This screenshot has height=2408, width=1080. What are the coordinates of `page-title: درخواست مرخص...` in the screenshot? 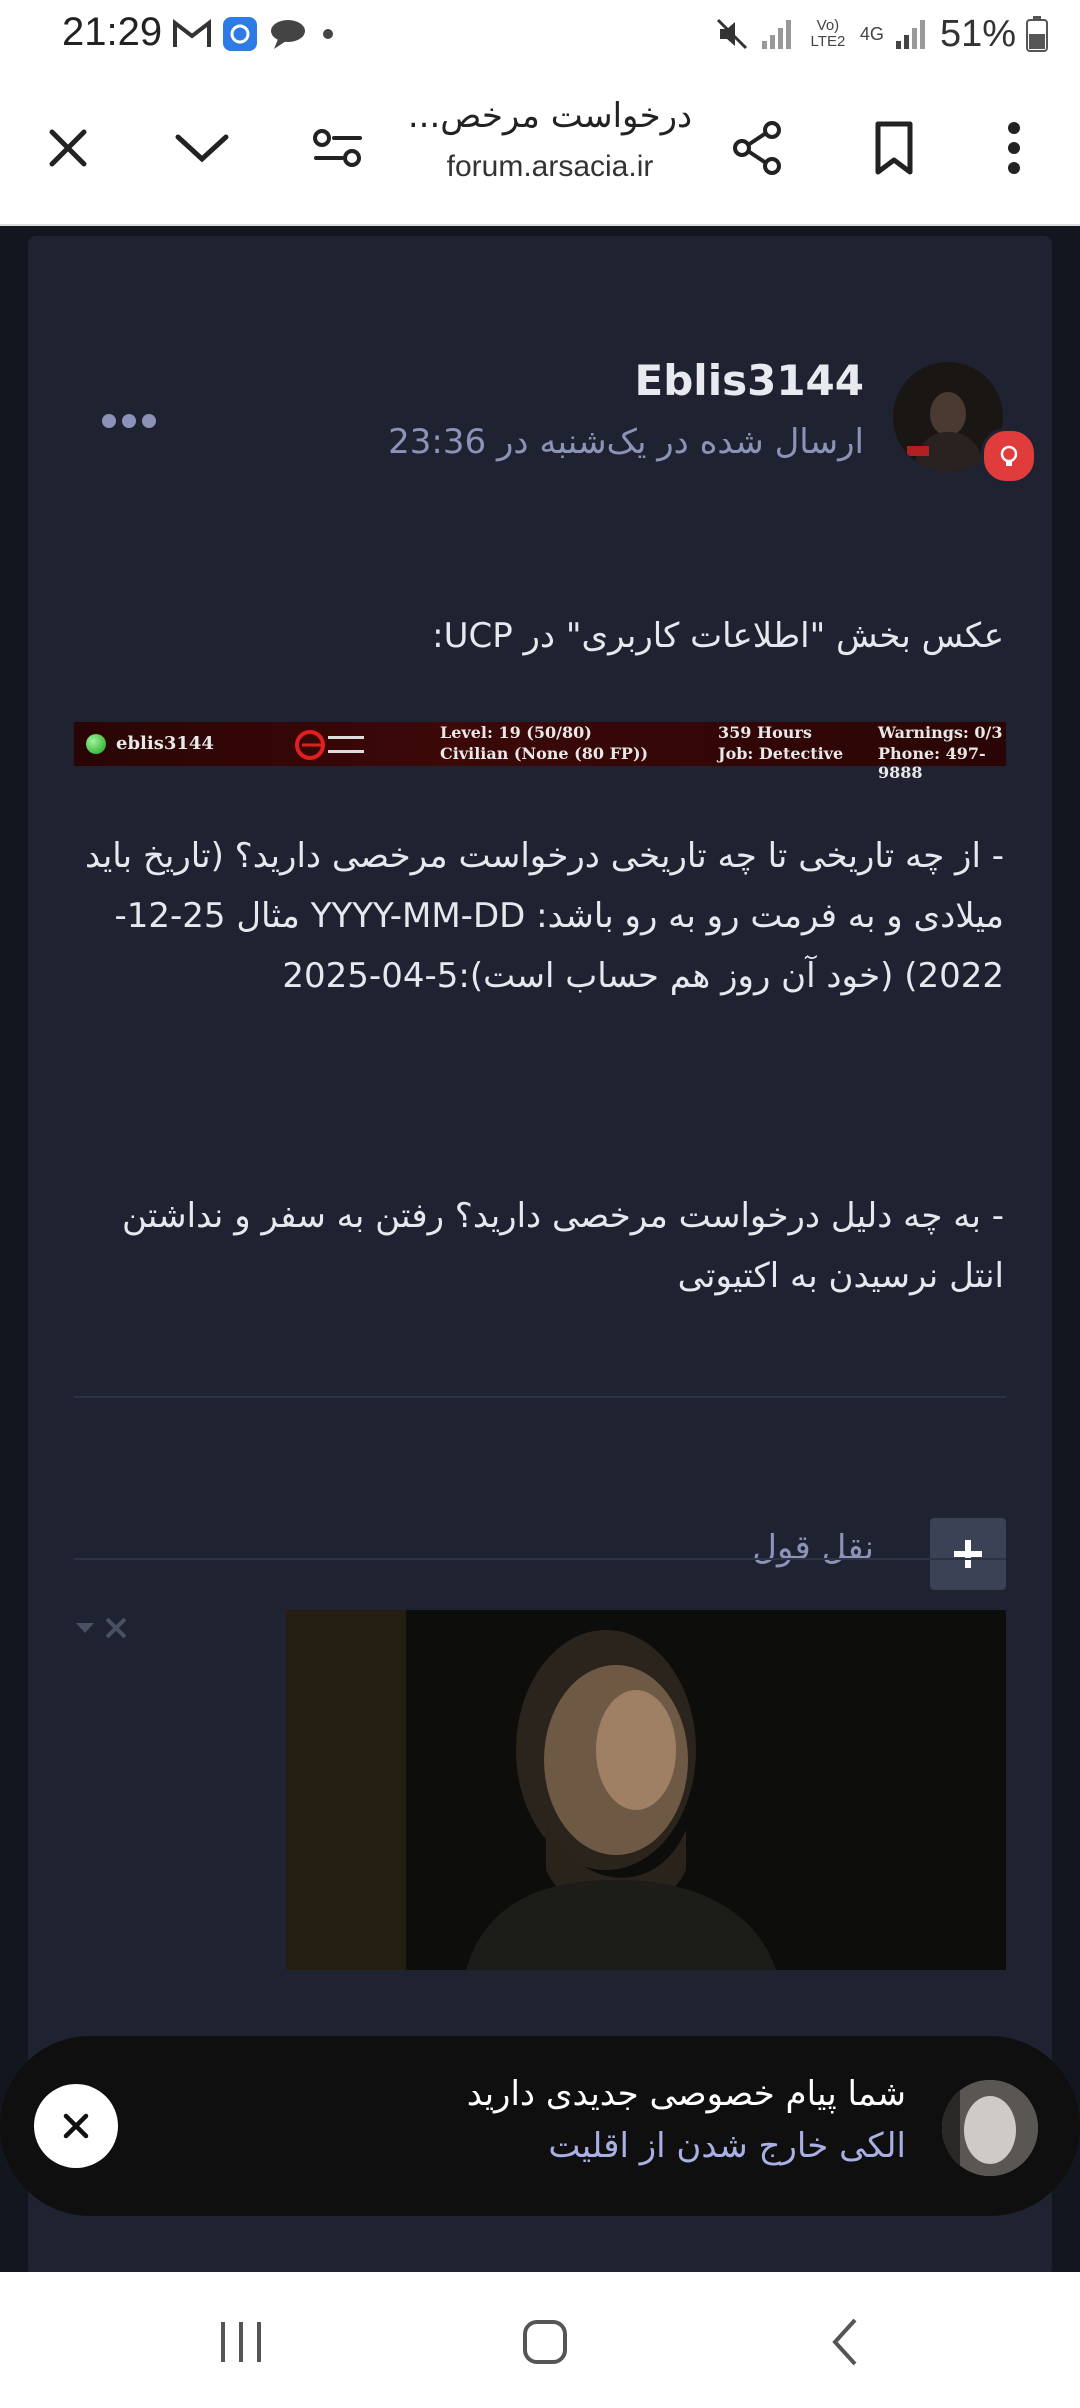 It's located at (550, 116).